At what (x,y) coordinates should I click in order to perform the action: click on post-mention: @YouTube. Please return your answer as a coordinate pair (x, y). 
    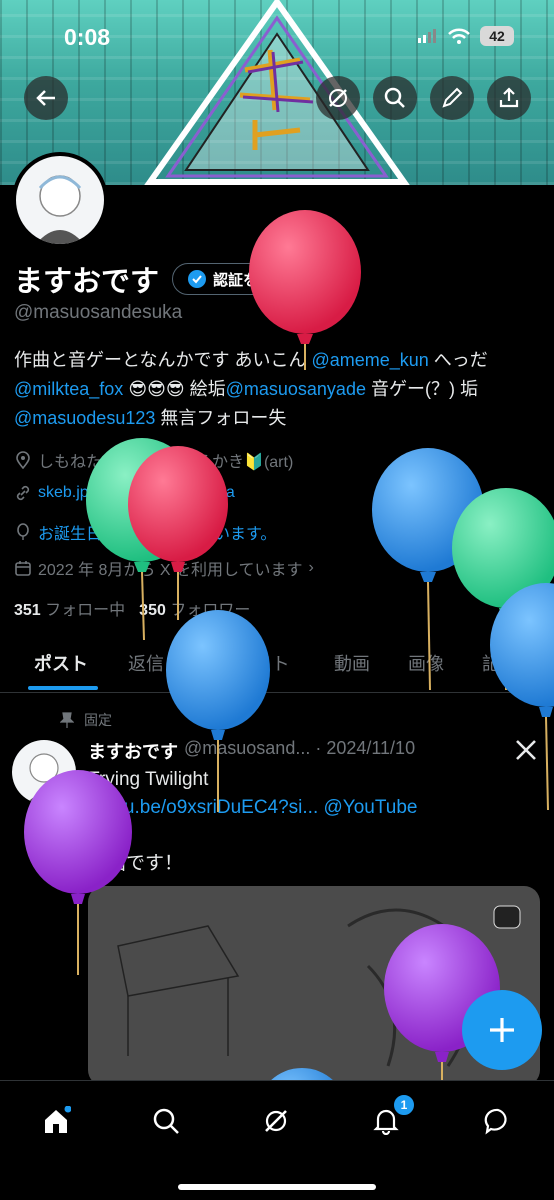
    Looking at the image, I should click on (371, 807).